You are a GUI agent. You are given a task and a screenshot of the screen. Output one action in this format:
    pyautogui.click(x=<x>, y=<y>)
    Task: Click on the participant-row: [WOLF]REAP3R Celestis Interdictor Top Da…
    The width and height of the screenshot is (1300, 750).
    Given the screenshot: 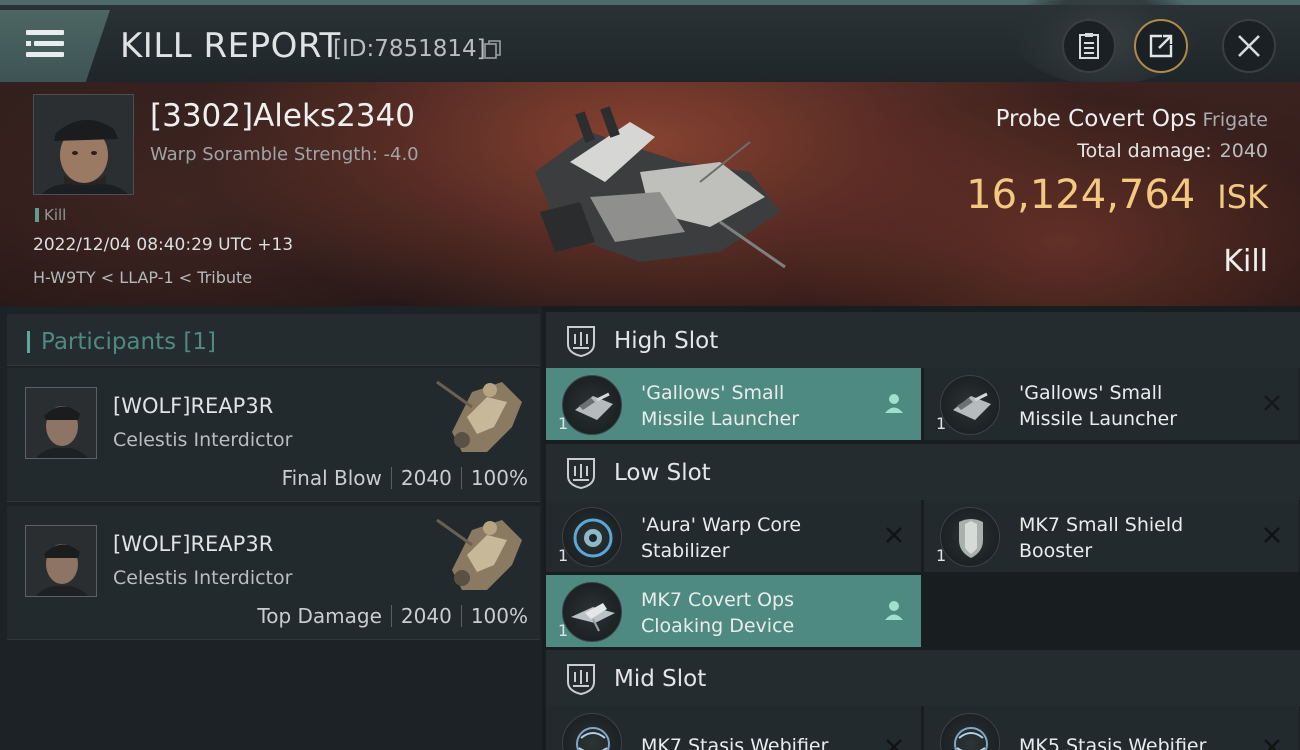 What is the action you would take?
    pyautogui.click(x=273, y=573)
    